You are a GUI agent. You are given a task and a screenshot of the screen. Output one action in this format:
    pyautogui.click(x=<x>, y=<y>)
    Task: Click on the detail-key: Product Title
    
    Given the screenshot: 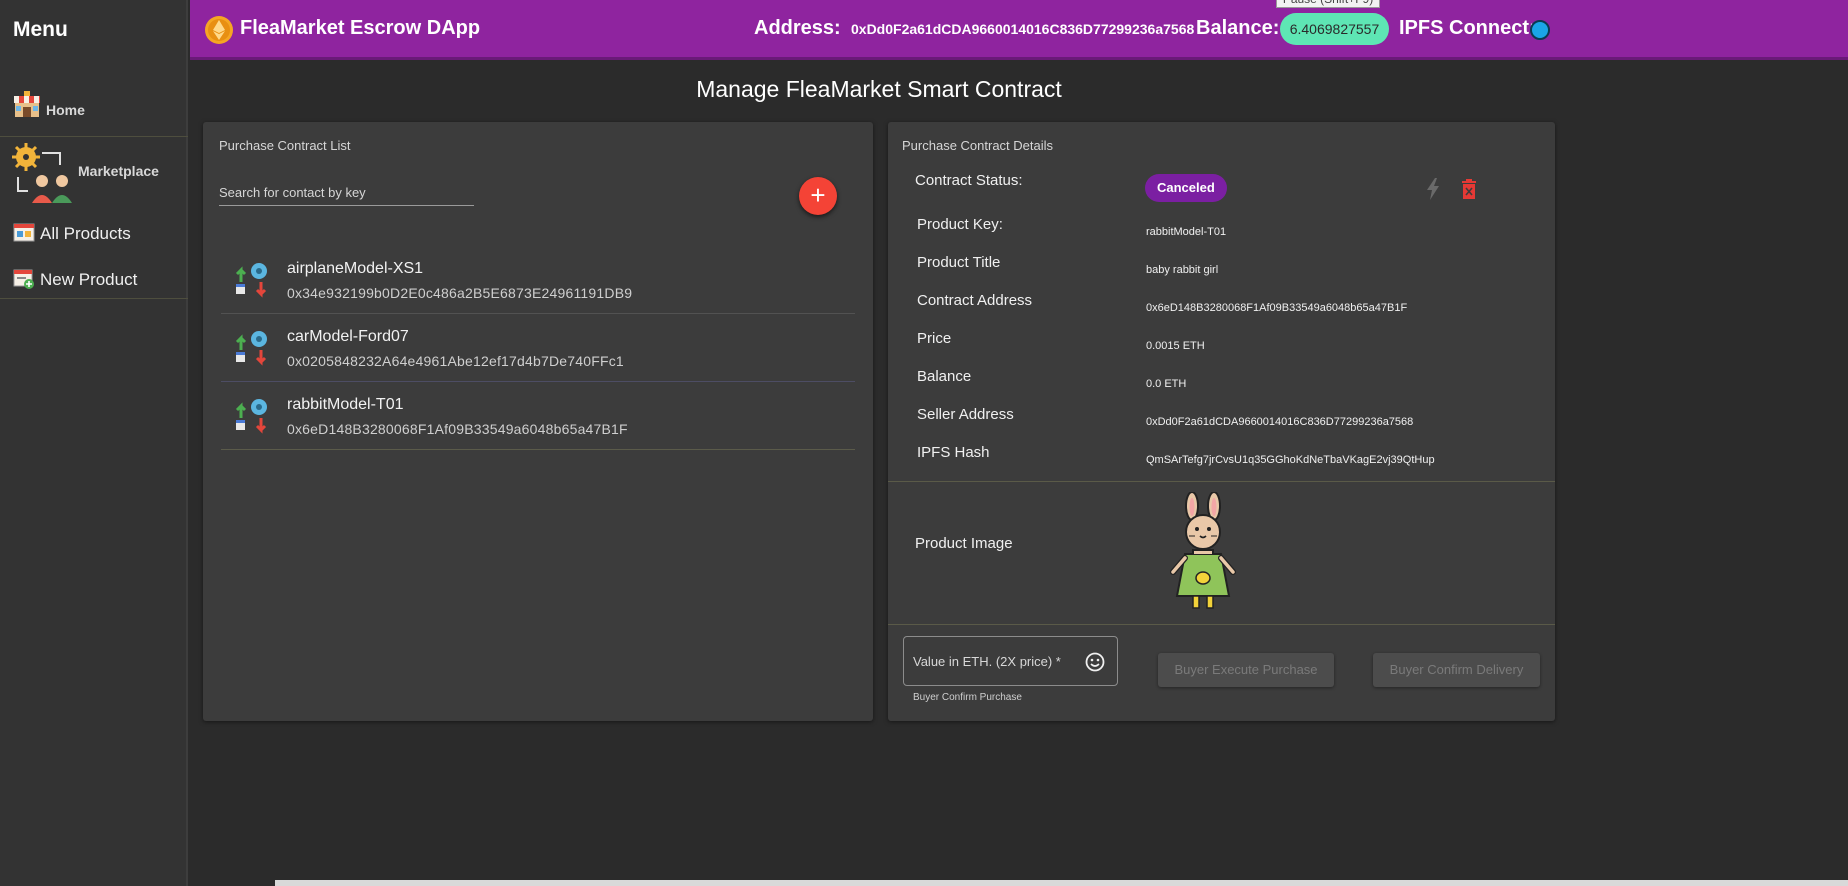 What is the action you would take?
    pyautogui.click(x=959, y=262)
    